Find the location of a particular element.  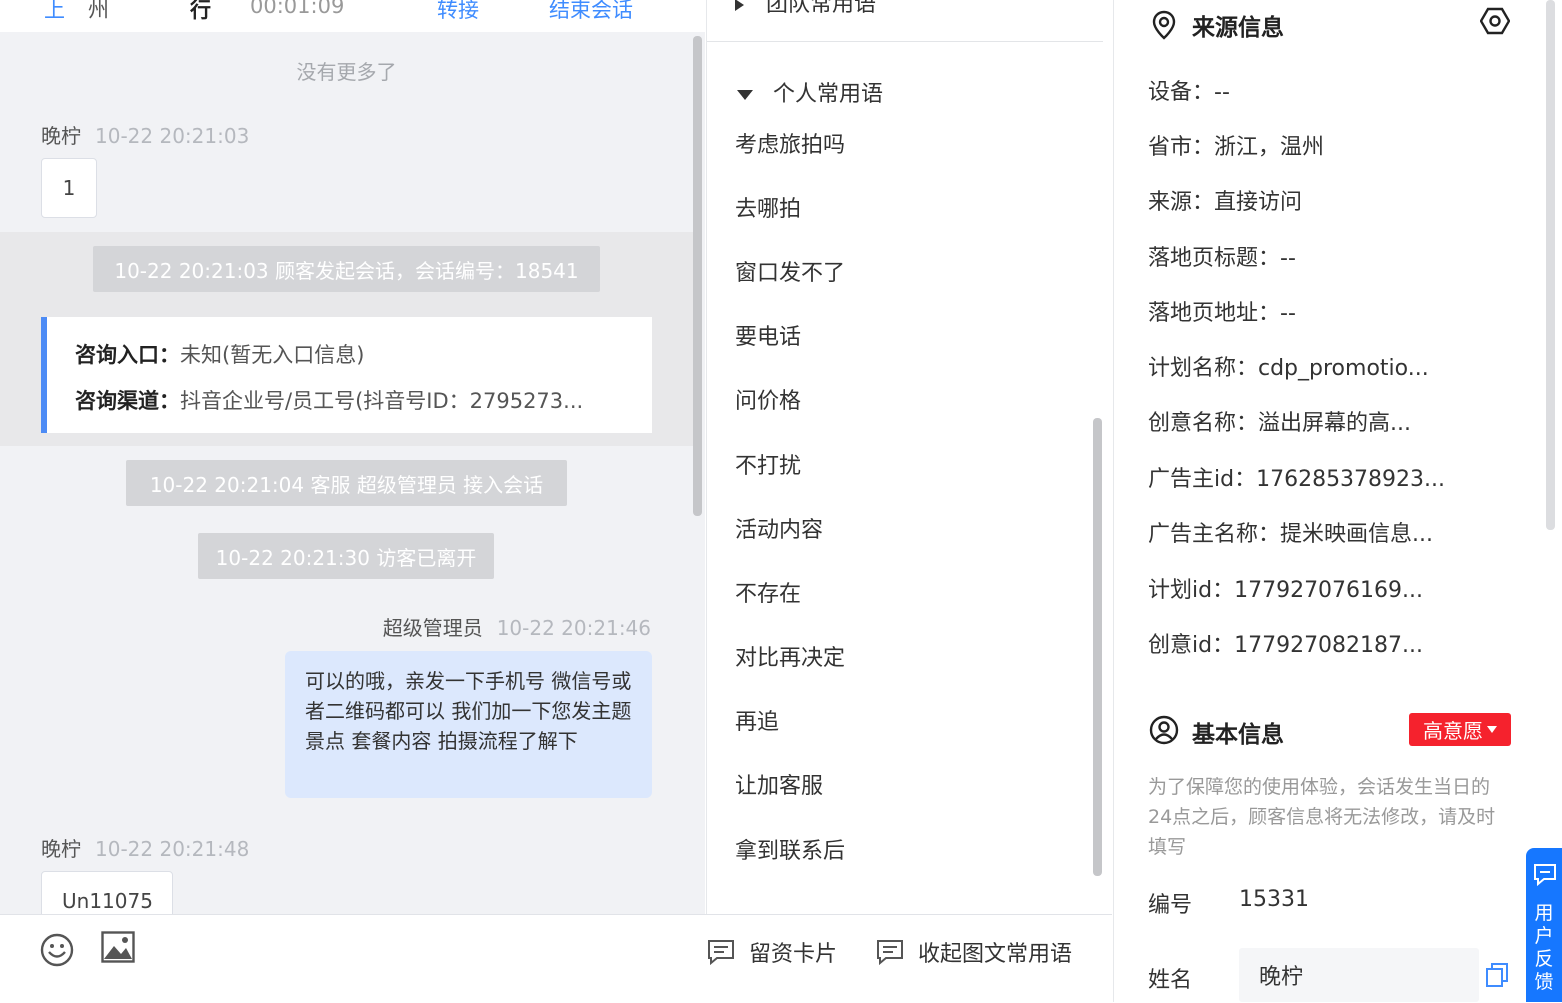

phrase-item: 对比再决定 is located at coordinates (790, 656).